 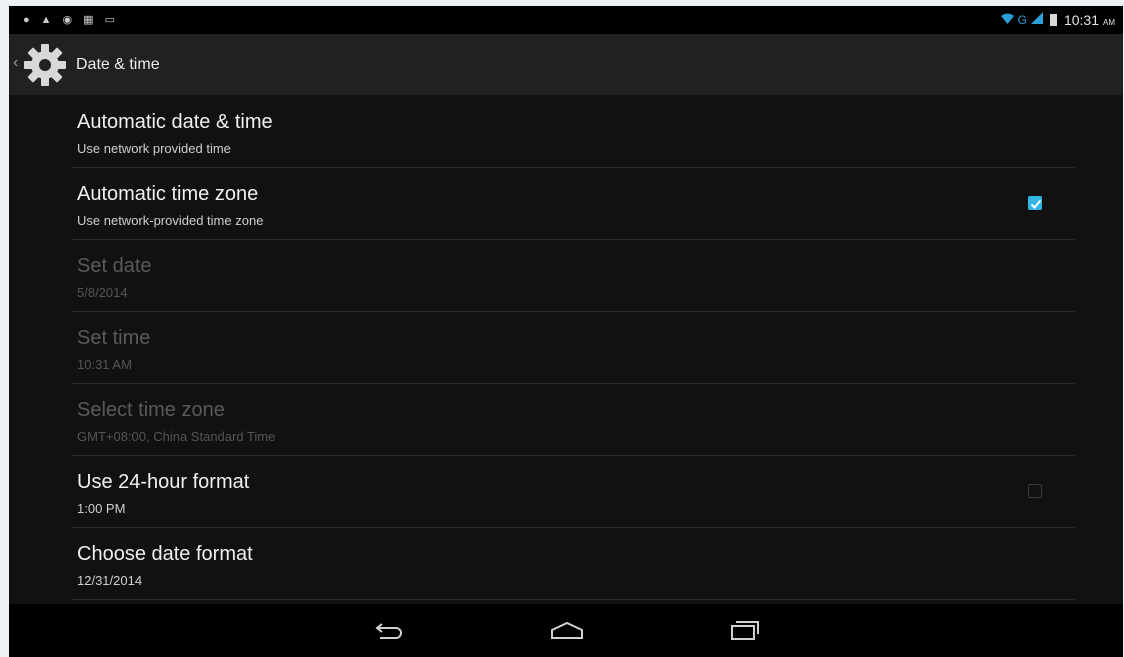 I want to click on back-icon, so click(x=390, y=631).